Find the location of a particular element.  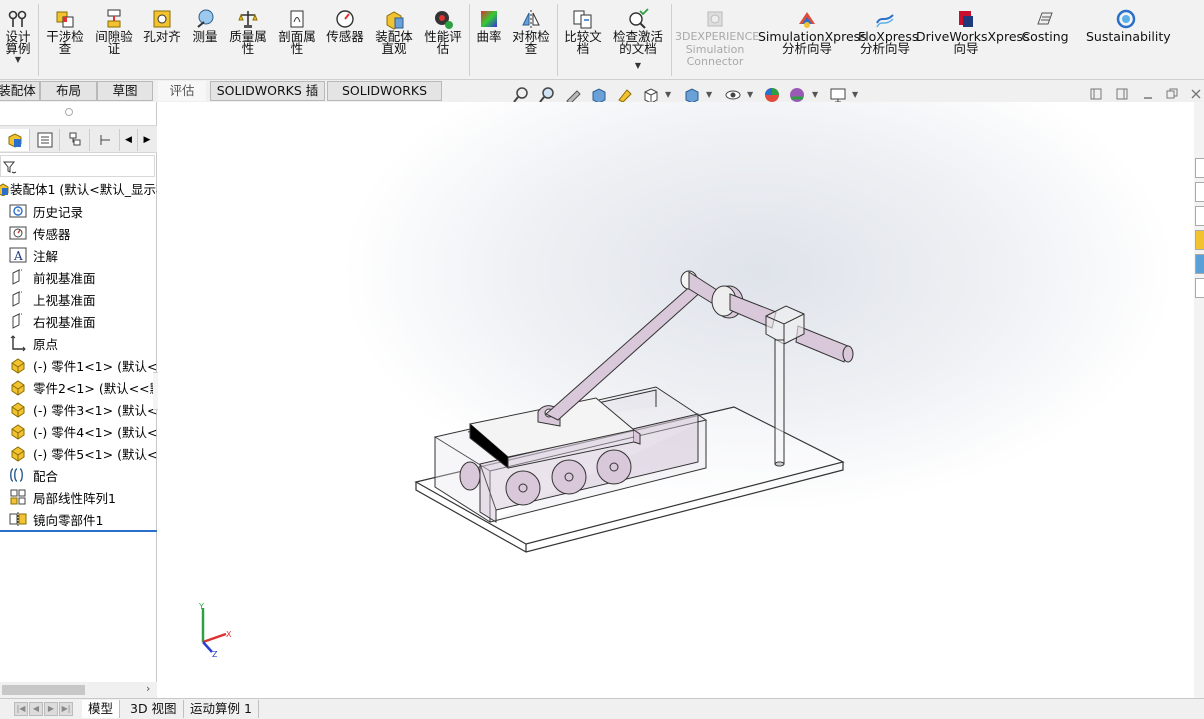

horizontal-scrollbar: › is located at coordinates (78, 690).